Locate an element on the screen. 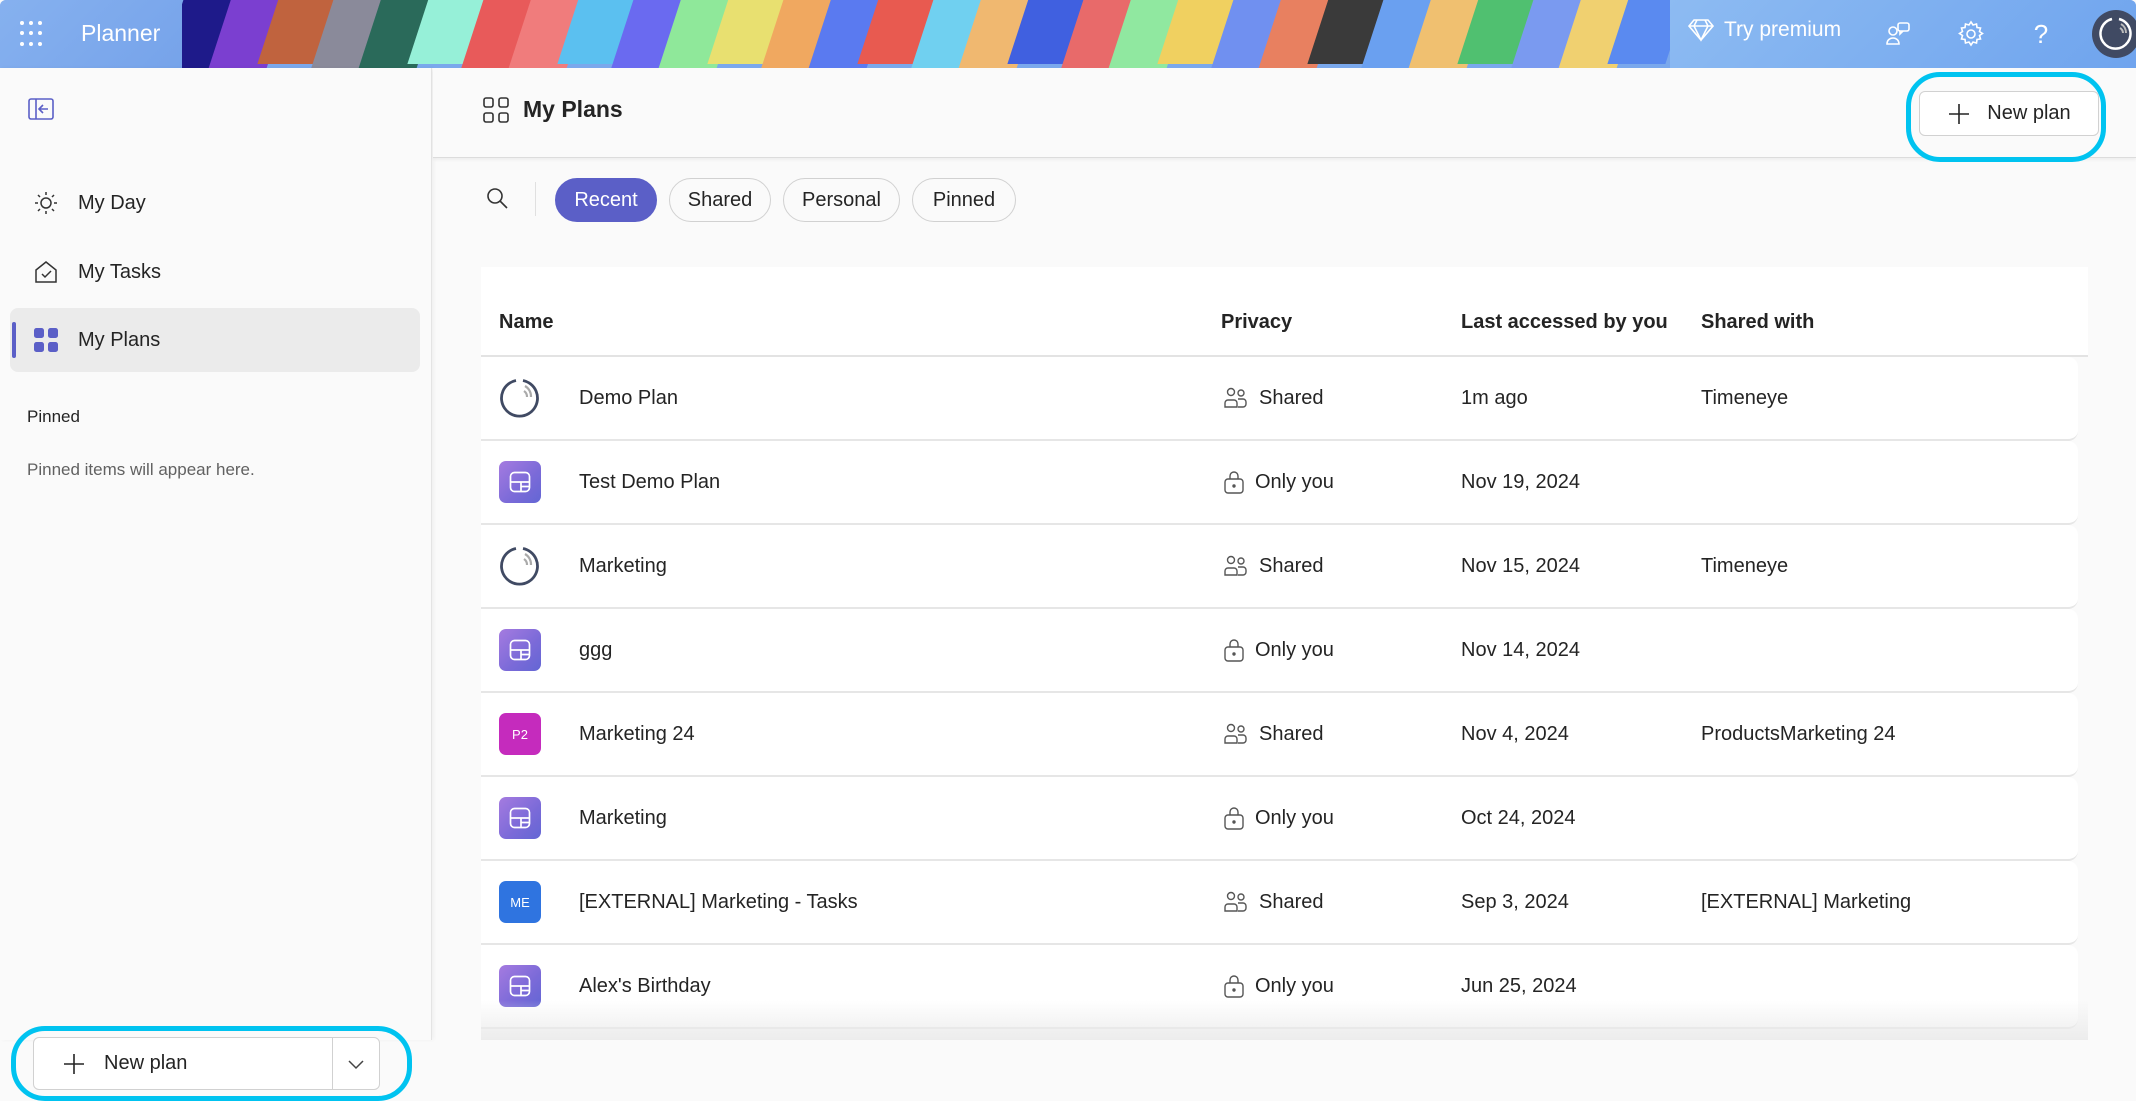 The width and height of the screenshot is (2136, 1101). search-icon is located at coordinates (497, 200).